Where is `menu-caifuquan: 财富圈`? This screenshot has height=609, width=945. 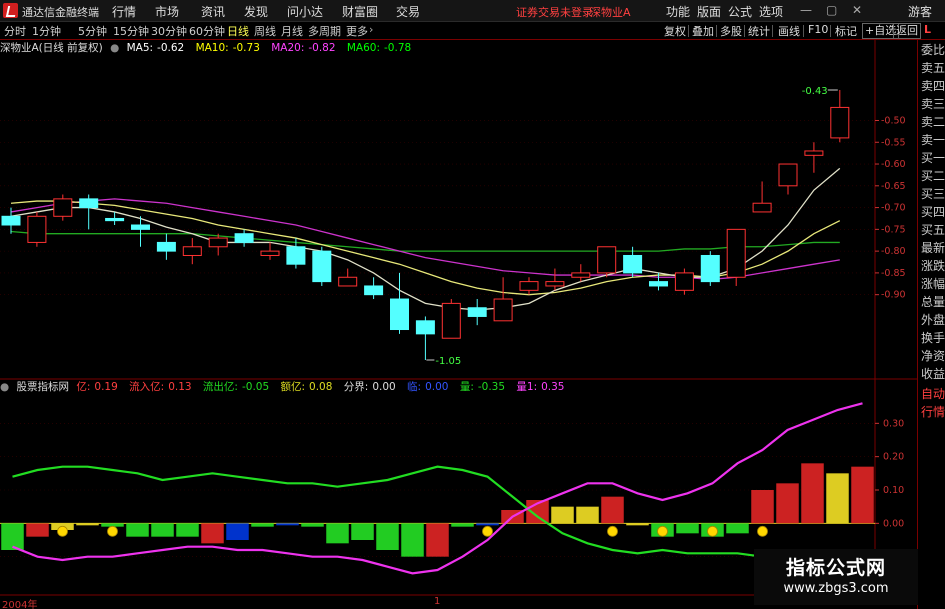
menu-caifuquan: 财富圈 is located at coordinates (360, 11).